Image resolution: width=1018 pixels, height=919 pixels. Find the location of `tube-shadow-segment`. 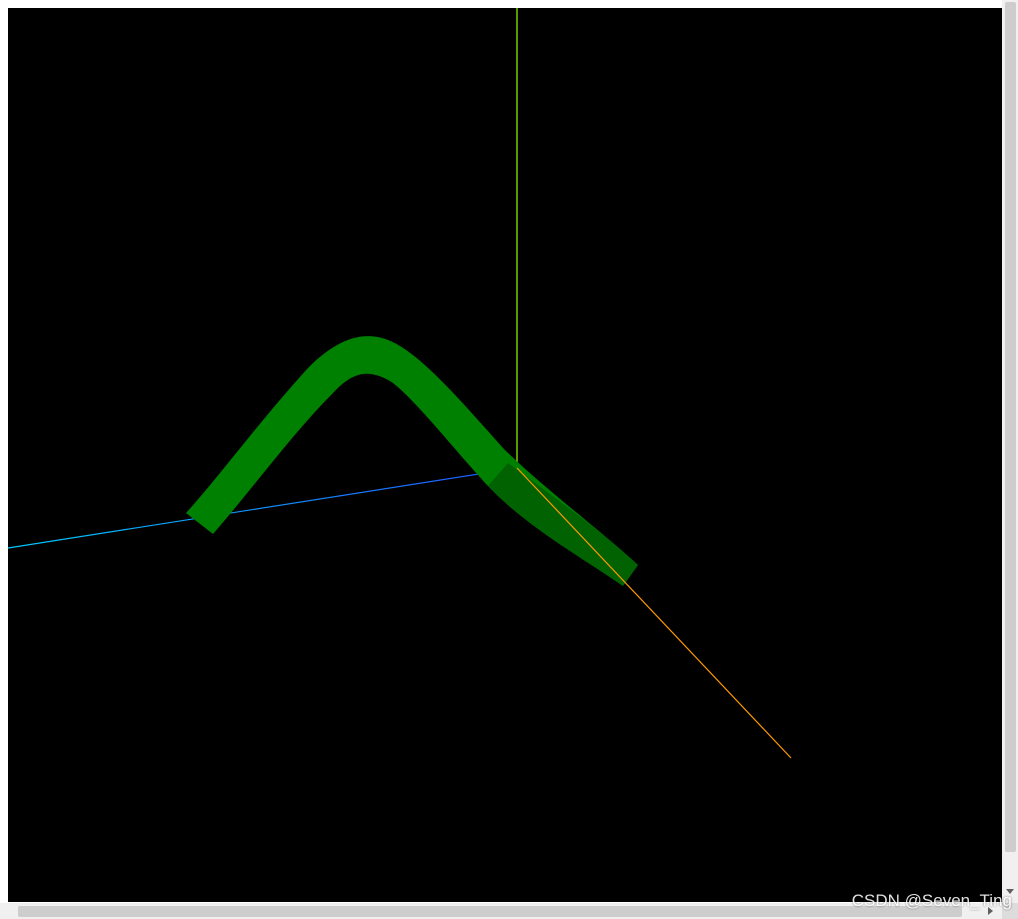

tube-shadow-segment is located at coordinates (563, 524).